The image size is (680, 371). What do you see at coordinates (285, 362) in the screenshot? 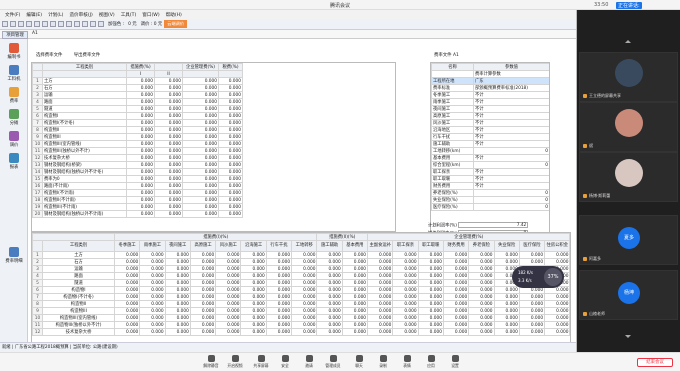
I see `meeting-button: 安全` at bounding box center [285, 362].